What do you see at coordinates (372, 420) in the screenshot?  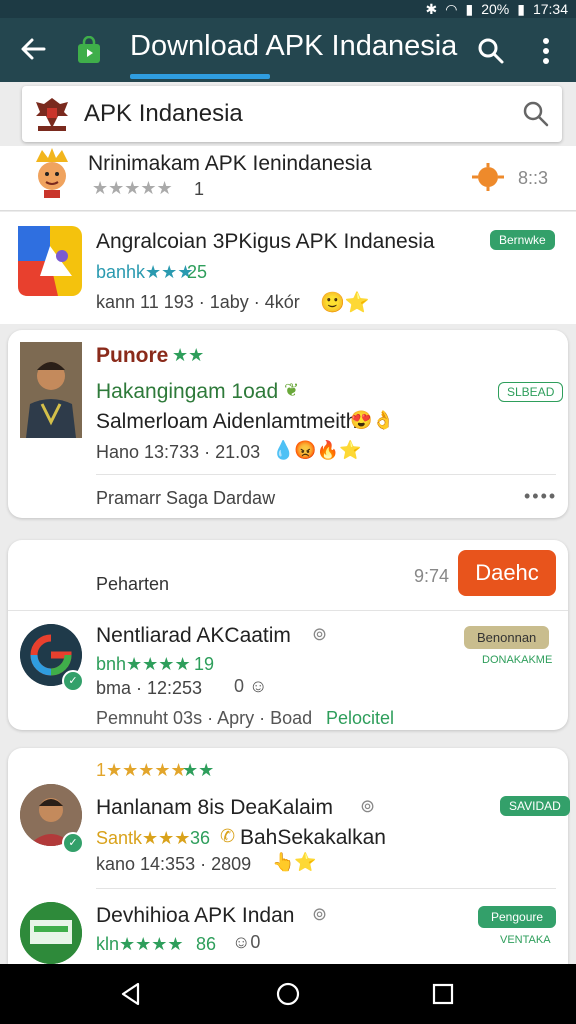 I see `emoji-icon: 😍👌` at bounding box center [372, 420].